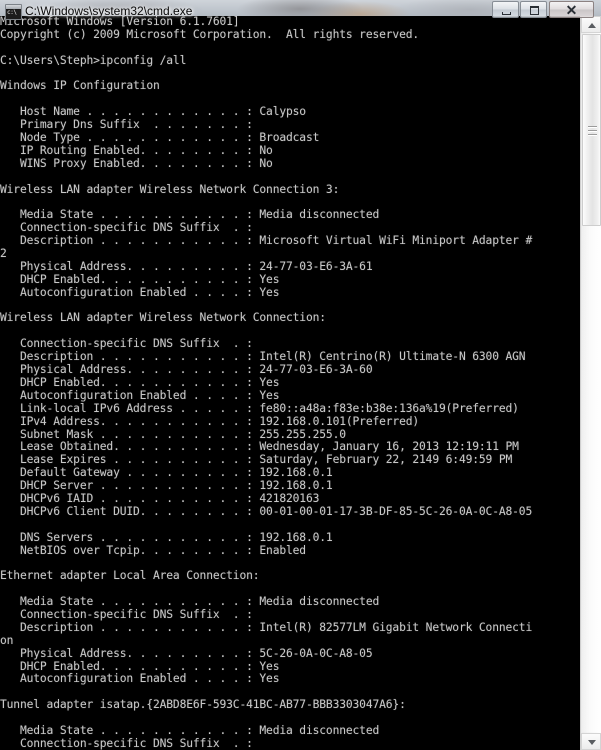 The height and width of the screenshot is (750, 601). What do you see at coordinates (7, 640) in the screenshot?
I see `console-line: on` at bounding box center [7, 640].